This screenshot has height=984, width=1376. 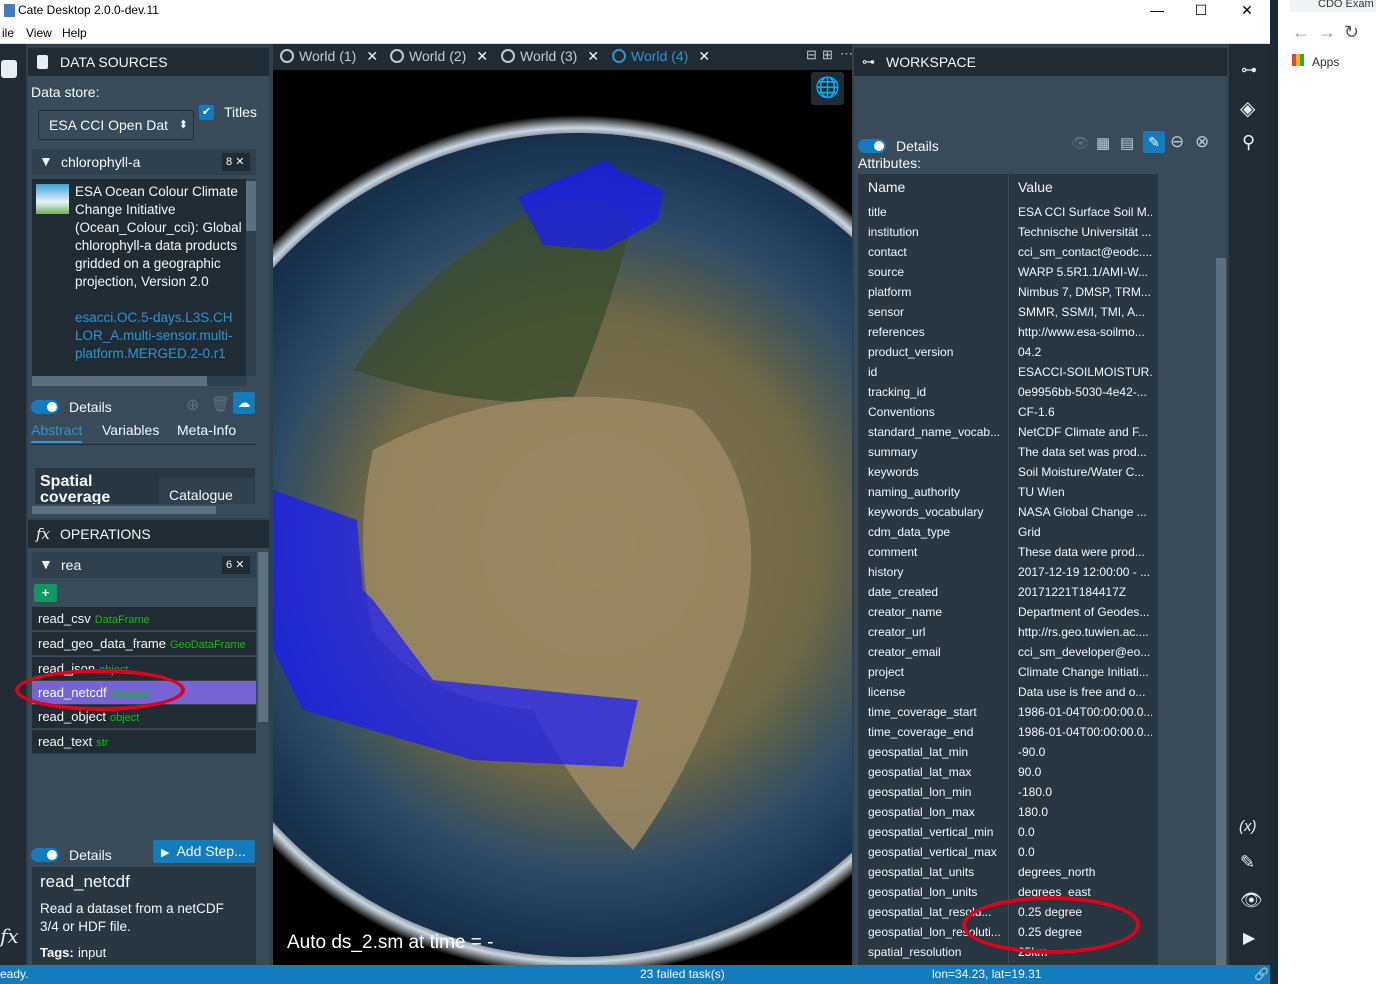 What do you see at coordinates (1201, 11) in the screenshot?
I see `maximize-button: ☐` at bounding box center [1201, 11].